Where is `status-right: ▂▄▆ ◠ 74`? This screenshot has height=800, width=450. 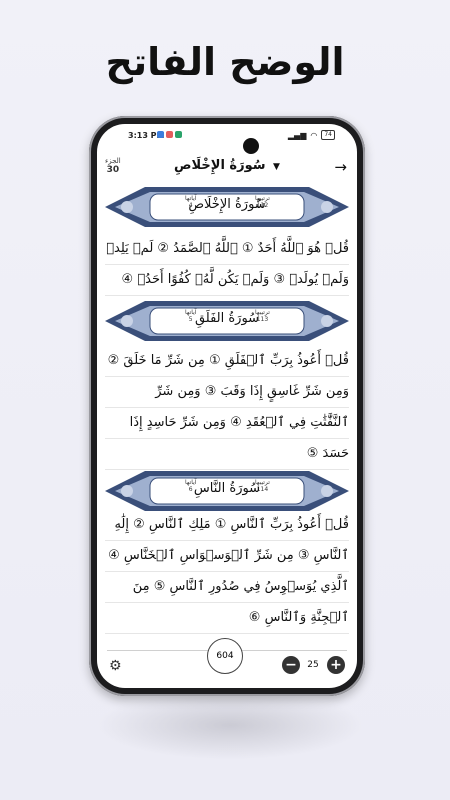
status-right: ▂▄▆ ◠ 74 is located at coordinates (311, 135).